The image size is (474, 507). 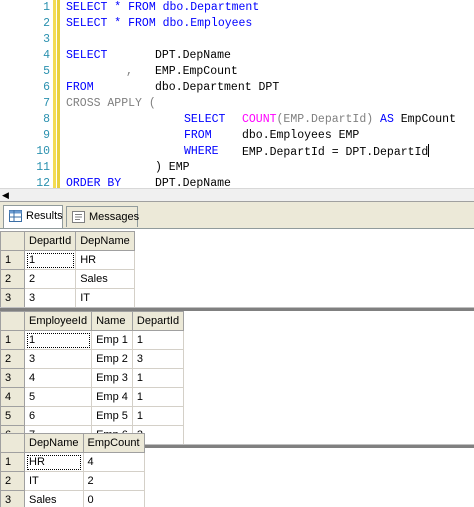 I want to click on table-row: 2 IT 2, so click(x=72, y=481).